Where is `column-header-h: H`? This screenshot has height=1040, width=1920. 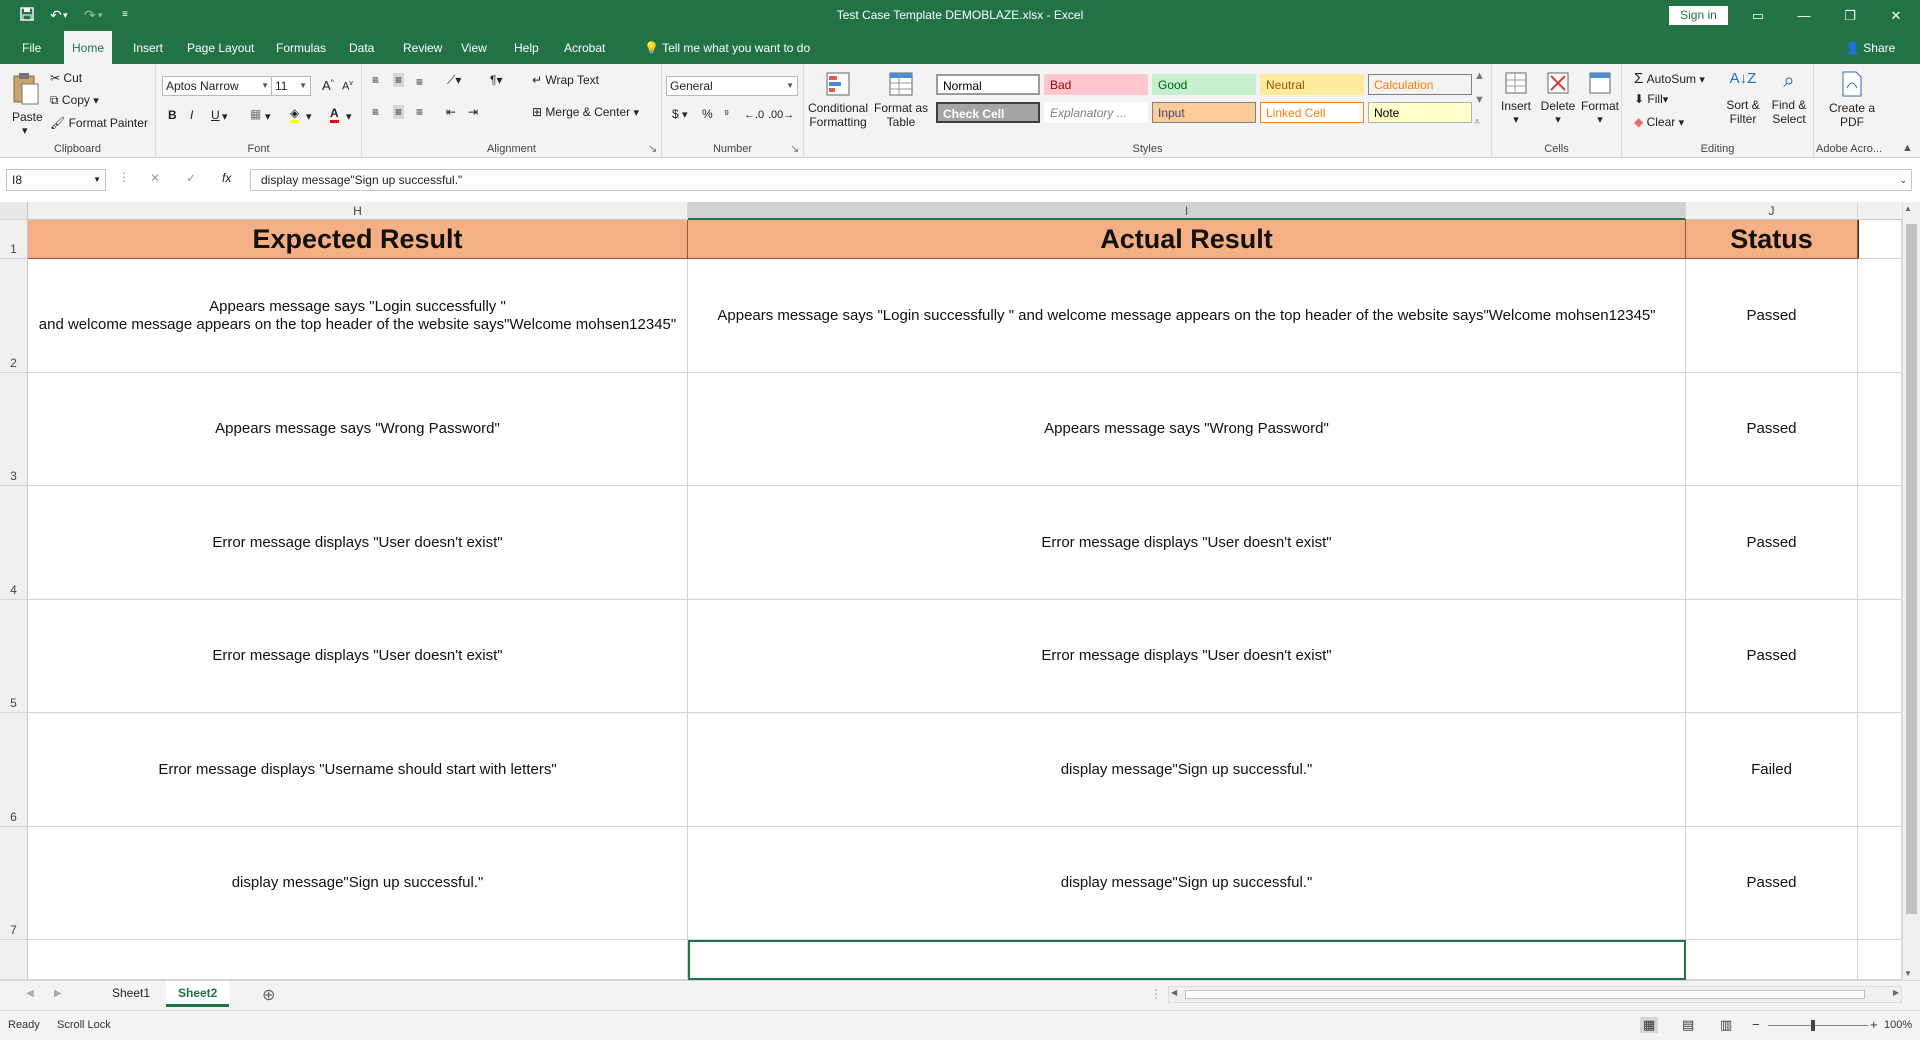
column-header-h: H is located at coordinates (358, 211).